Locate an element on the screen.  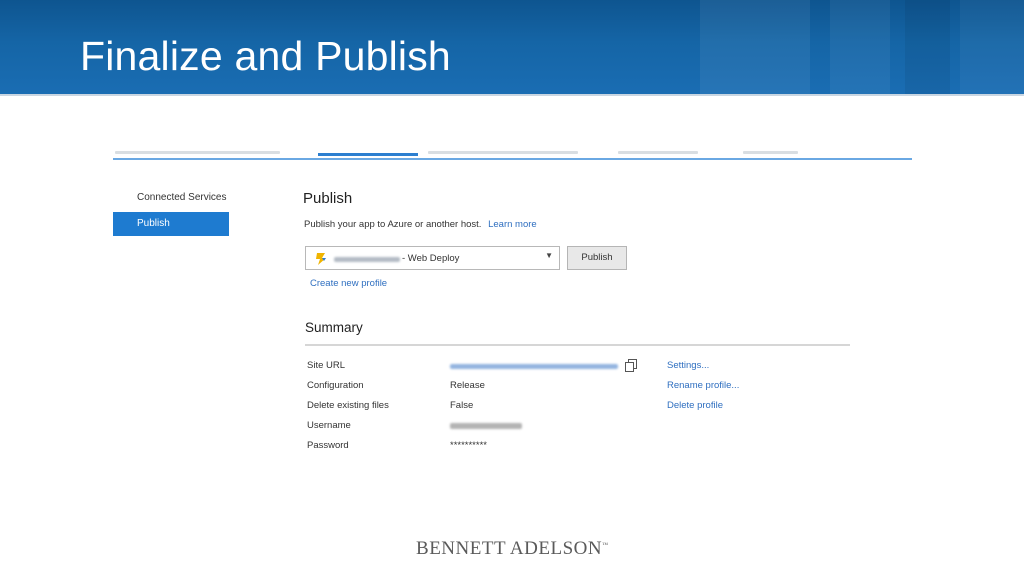
summary-heading: Summary is located at coordinates (334, 327).